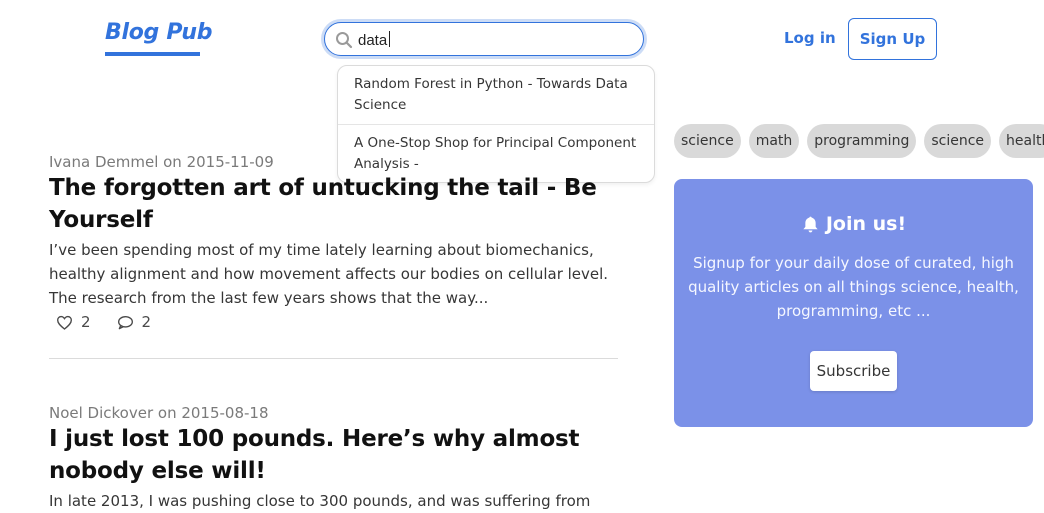  I want to click on like-stat: 2, so click(73, 322).